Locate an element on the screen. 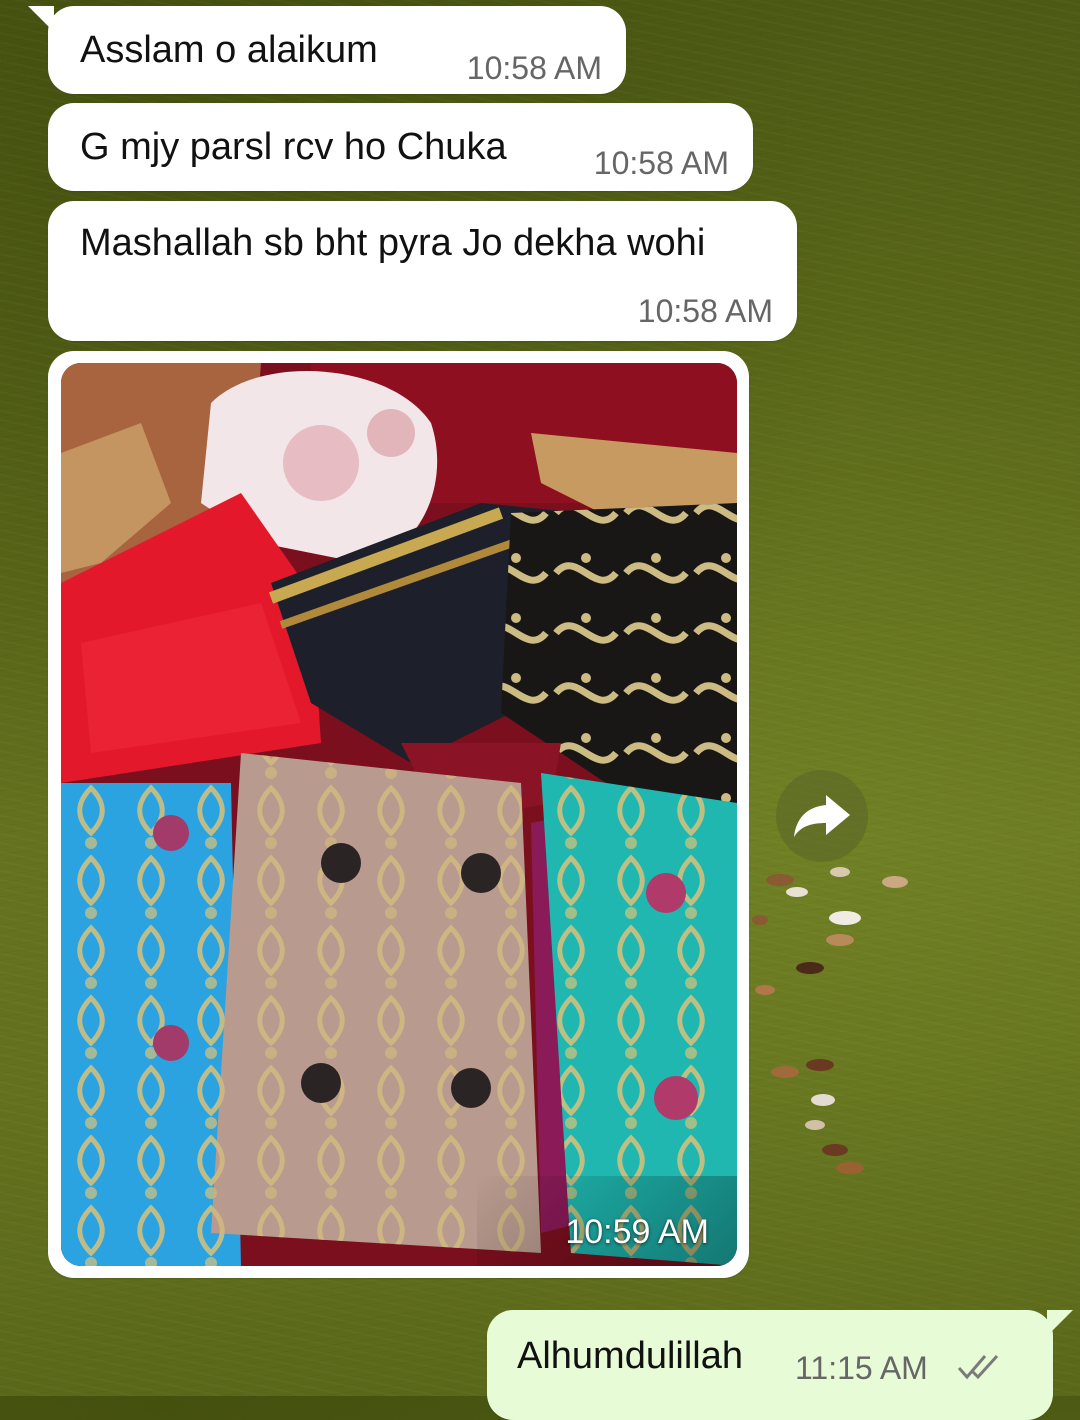 Image resolution: width=1080 pixels, height=1420 pixels. incoming-message: Asslam o alaikum 10:58 AM is located at coordinates (327, 50).